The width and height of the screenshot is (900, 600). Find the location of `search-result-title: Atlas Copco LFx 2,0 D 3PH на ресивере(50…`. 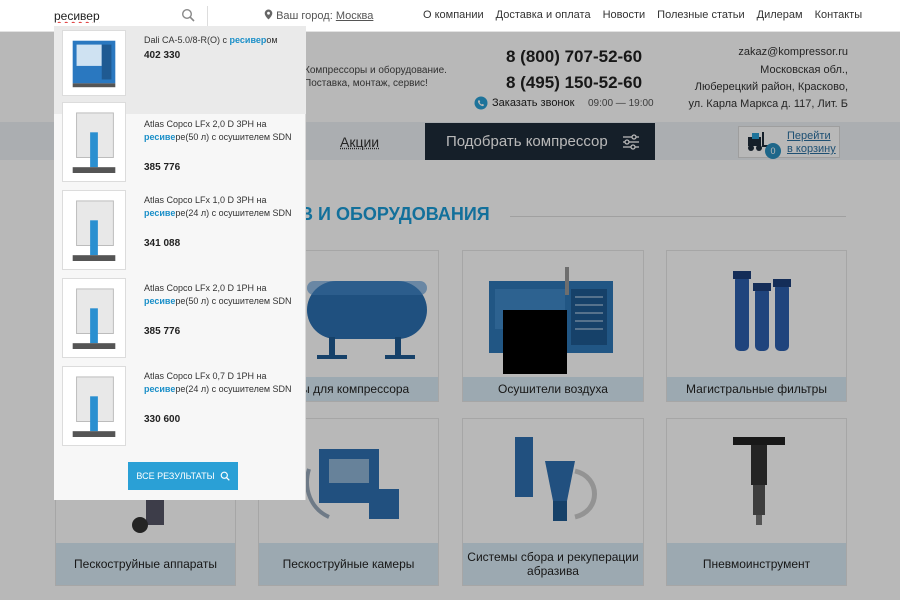

search-result-title: Atlas Copco LFx 2,0 D 3PH на ресивере(50… is located at coordinates (219, 131).